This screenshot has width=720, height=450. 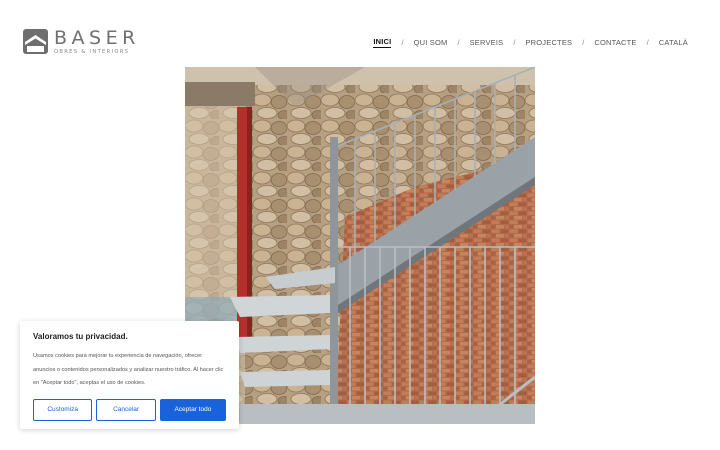 What do you see at coordinates (431, 42) in the screenshot?
I see `nav-link-qui-som: QUI SOM` at bounding box center [431, 42].